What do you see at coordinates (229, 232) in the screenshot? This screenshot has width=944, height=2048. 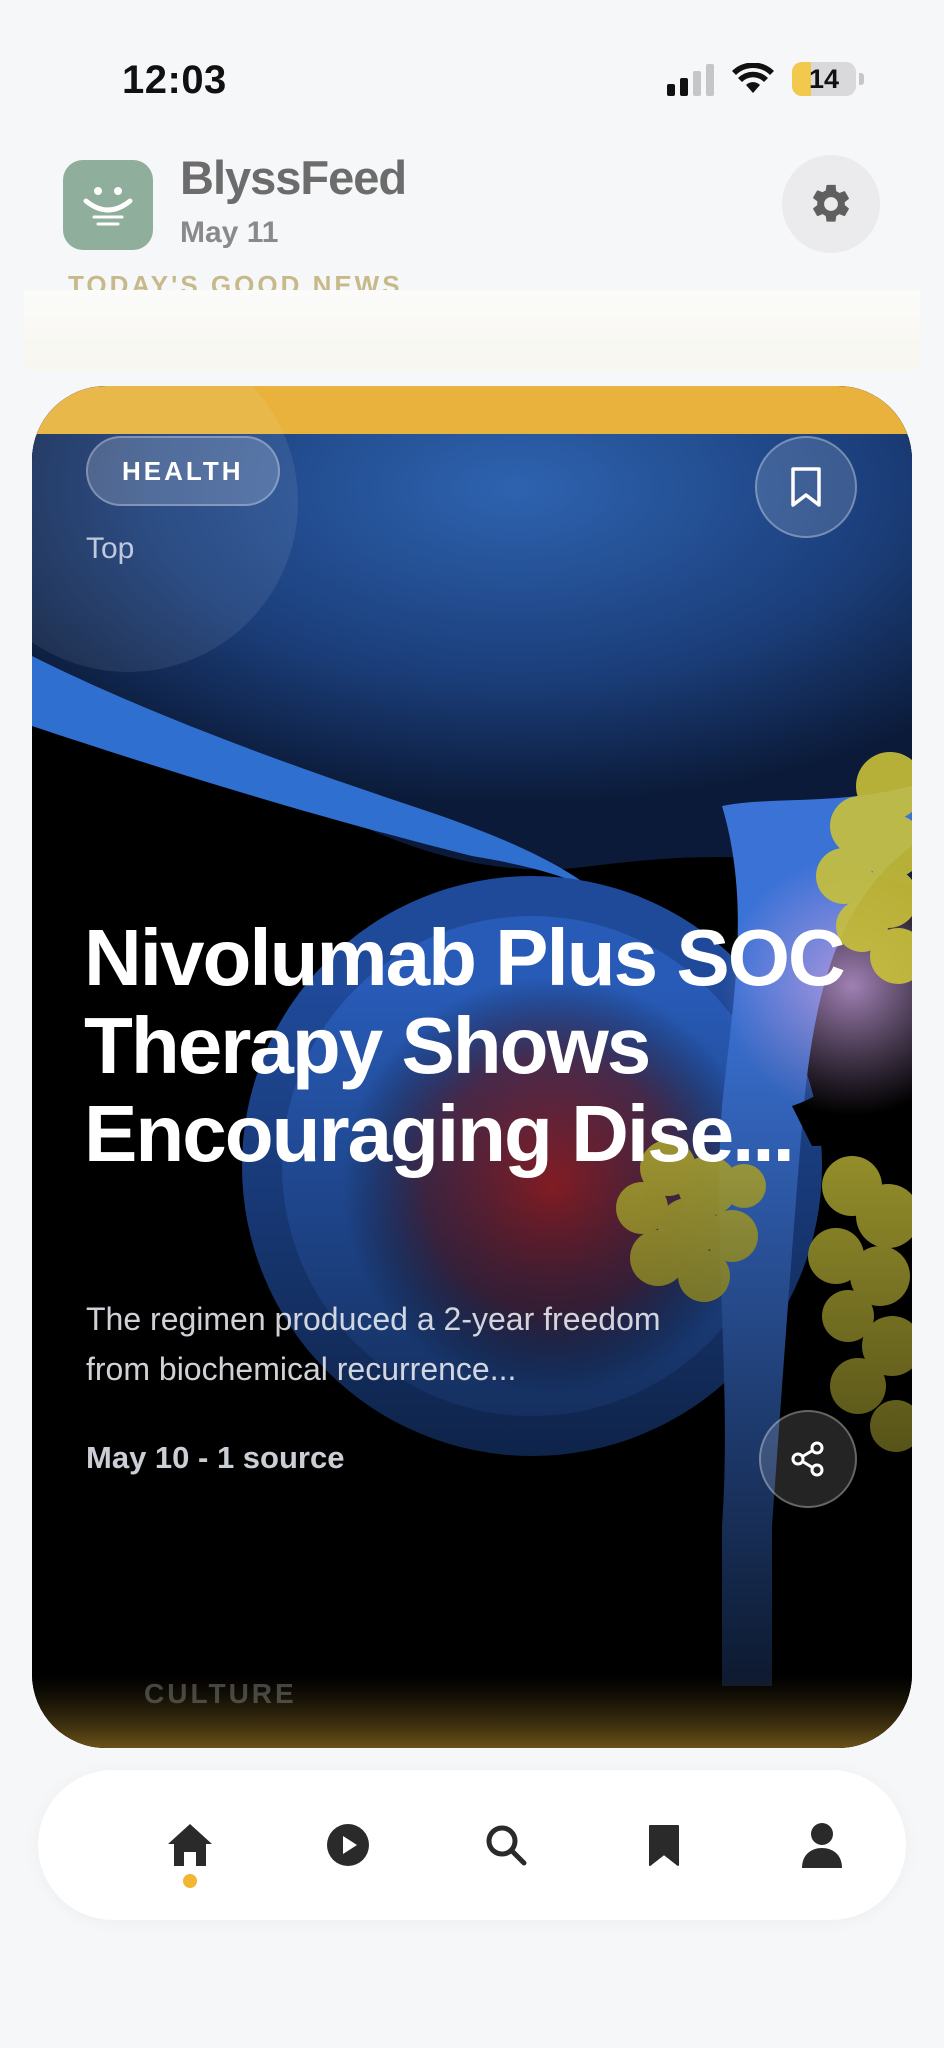 I see `header-date: May 11` at bounding box center [229, 232].